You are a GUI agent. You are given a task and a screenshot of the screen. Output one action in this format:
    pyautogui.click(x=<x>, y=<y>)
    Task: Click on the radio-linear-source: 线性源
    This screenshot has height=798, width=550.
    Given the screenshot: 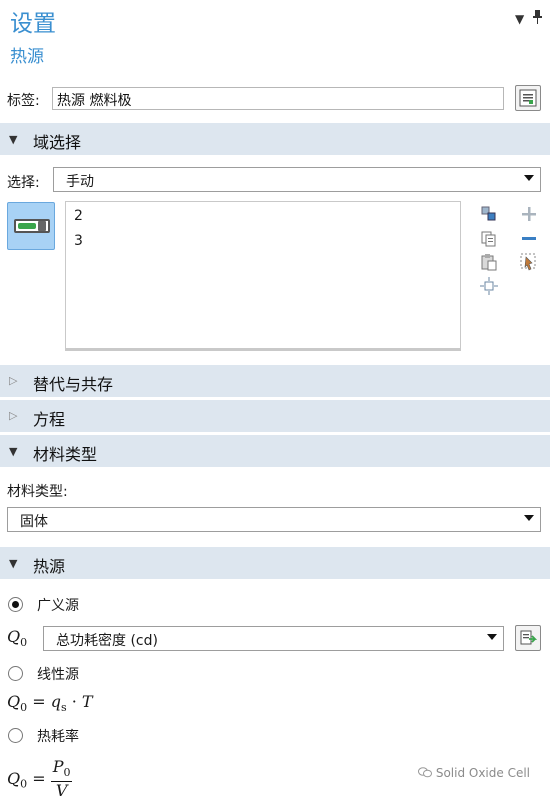 What is the action you would take?
    pyautogui.click(x=275, y=674)
    